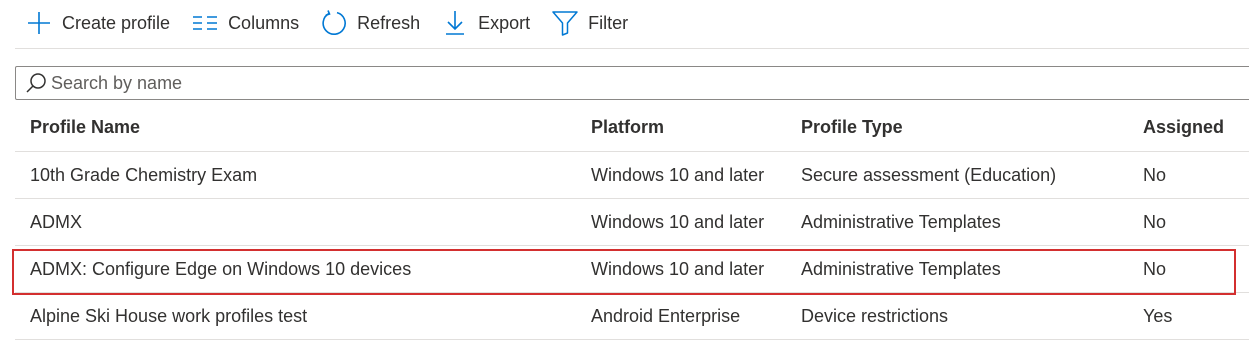 Image resolution: width=1249 pixels, height=349 pixels. I want to click on profile-name-cell: 10th Grade Chemistry Exam, so click(307, 175).